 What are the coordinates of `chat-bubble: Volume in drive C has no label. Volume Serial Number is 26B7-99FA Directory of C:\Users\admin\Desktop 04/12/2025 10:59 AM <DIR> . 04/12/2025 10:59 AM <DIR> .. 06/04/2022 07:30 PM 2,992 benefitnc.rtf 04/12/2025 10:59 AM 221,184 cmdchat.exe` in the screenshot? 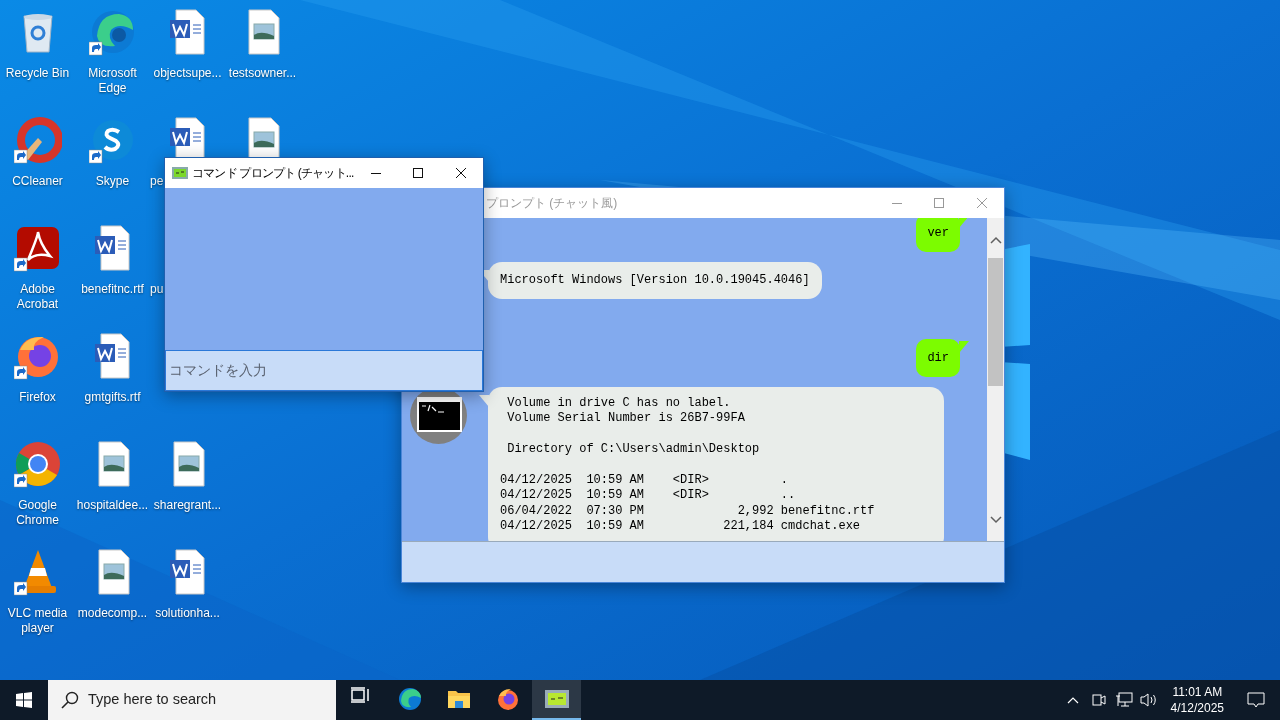 It's located at (716, 464).